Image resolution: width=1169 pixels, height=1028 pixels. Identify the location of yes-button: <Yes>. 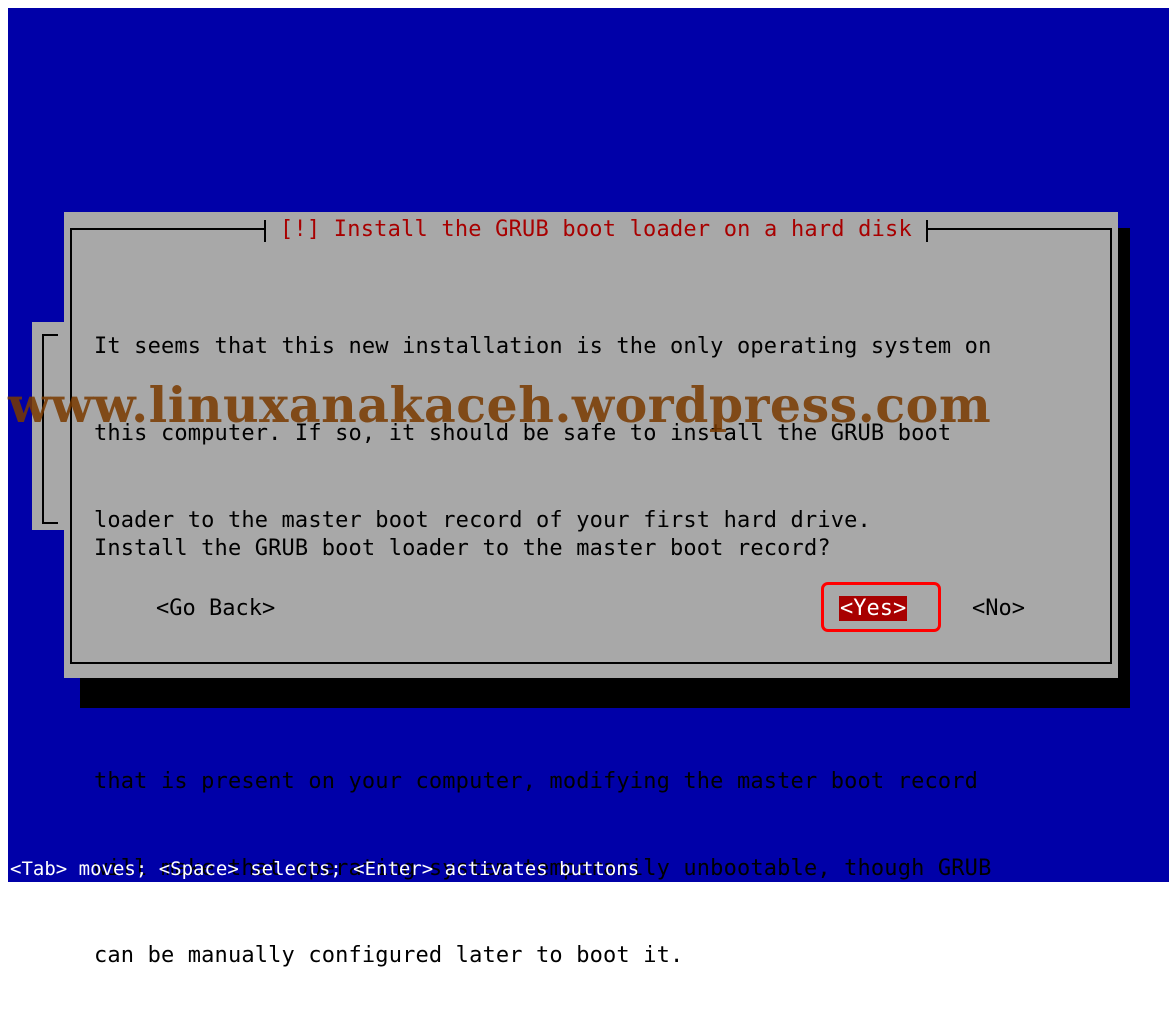
(873, 608).